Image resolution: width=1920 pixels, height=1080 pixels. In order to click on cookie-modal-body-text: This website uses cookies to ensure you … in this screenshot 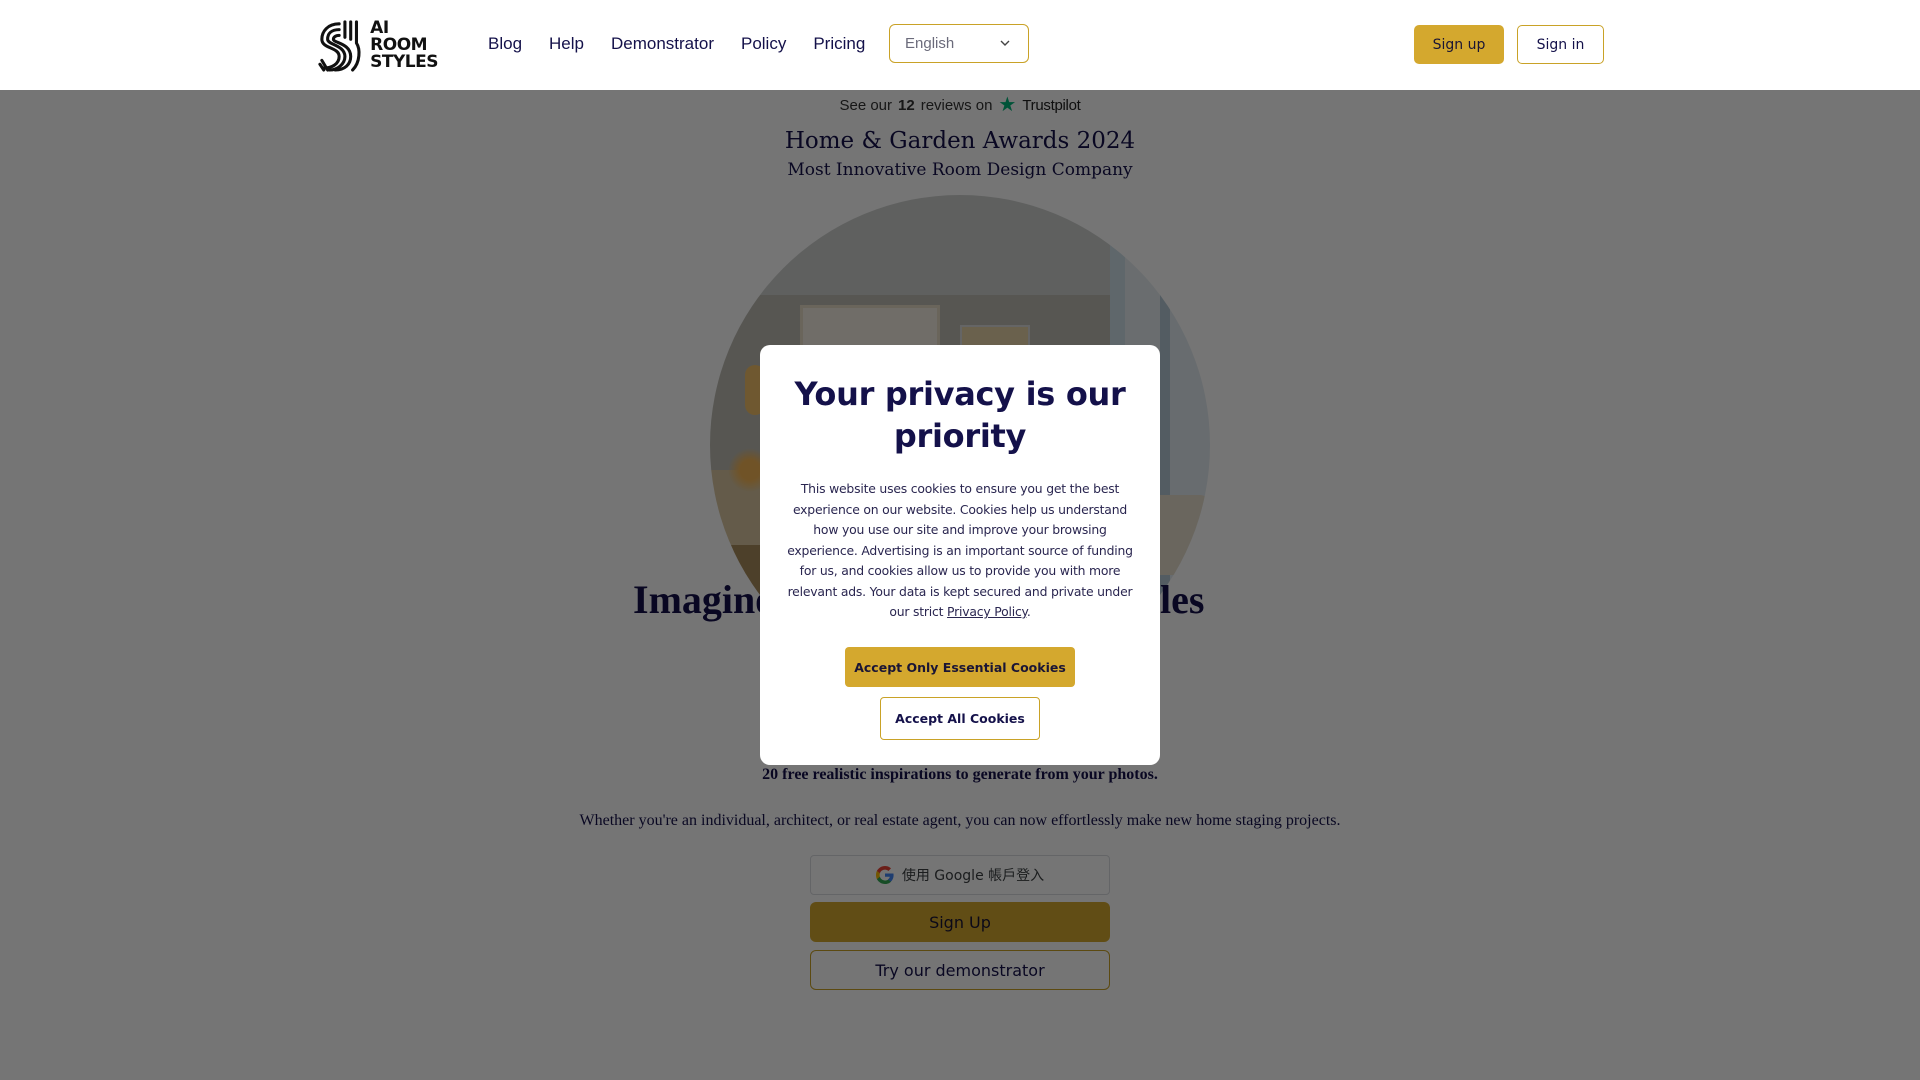, I will do `click(960, 550)`.